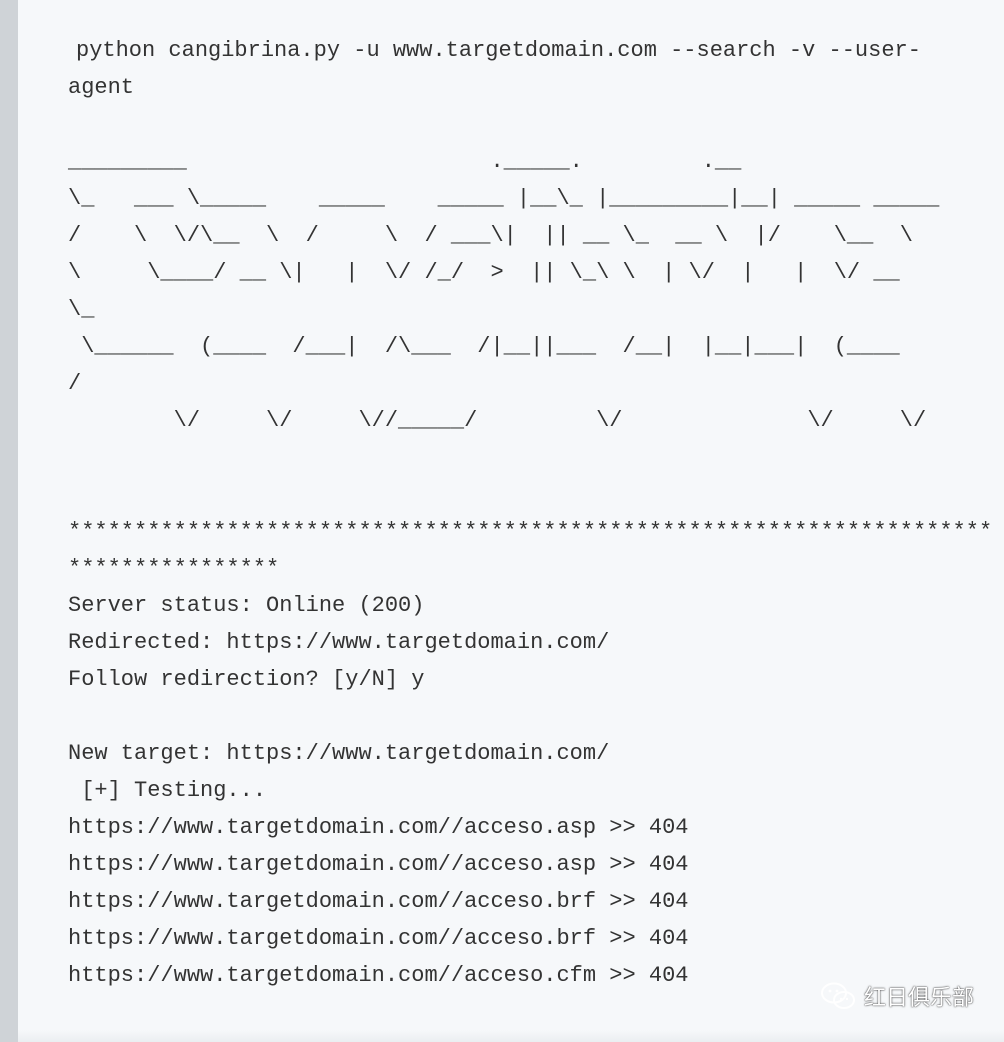 The height and width of the screenshot is (1042, 1004). I want to click on watermark: 红日俱乐部, so click(897, 996).